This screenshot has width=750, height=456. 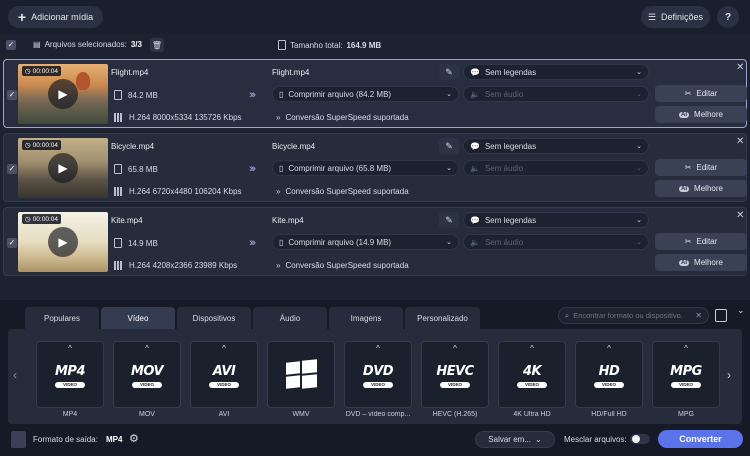 What do you see at coordinates (224, 374) in the screenshot?
I see `format-tile-avi: ^ AVI VIDEO` at bounding box center [224, 374].